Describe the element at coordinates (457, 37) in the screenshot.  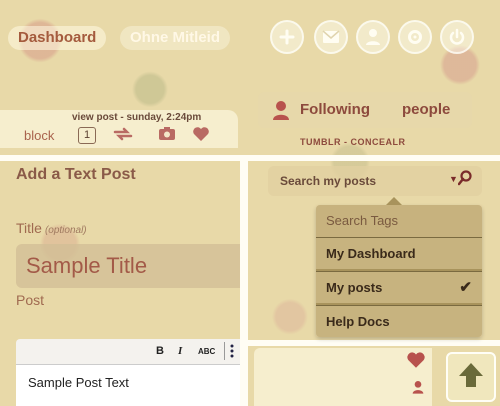
I see `power-icon` at that location.